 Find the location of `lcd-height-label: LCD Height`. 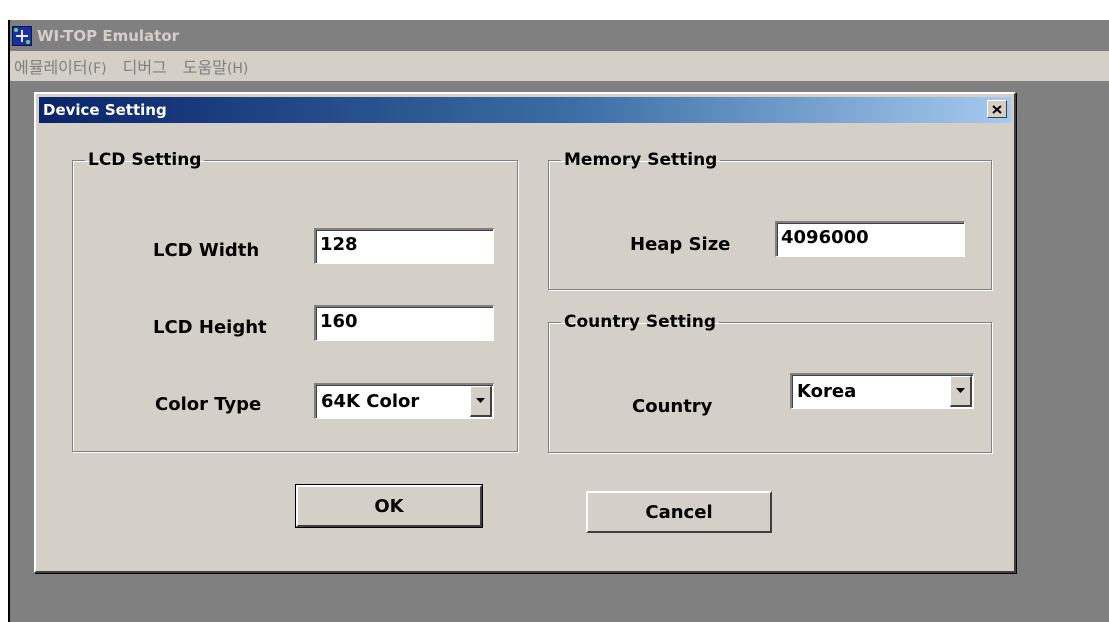

lcd-height-label: LCD Height is located at coordinates (210, 327).